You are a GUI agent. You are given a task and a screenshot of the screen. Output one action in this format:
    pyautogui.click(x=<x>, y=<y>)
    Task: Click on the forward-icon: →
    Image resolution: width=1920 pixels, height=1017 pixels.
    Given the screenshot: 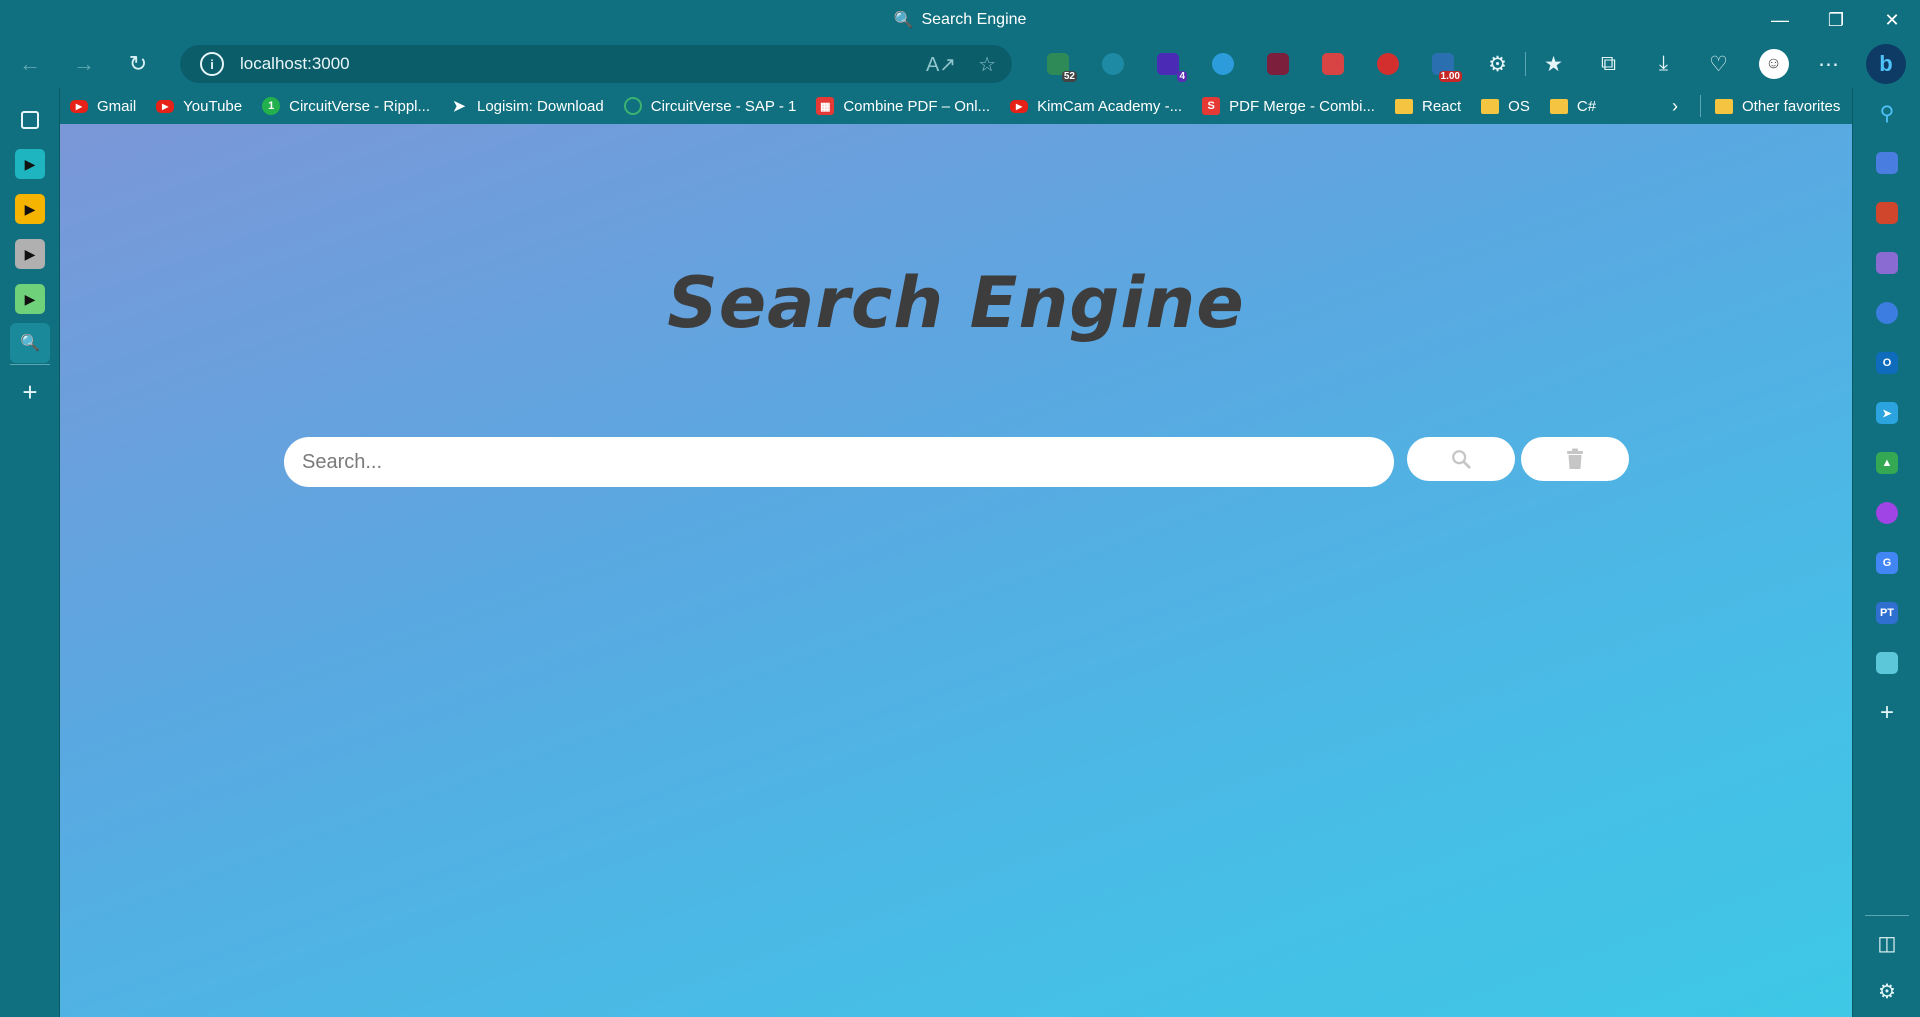 What is the action you would take?
    pyautogui.click(x=84, y=64)
    